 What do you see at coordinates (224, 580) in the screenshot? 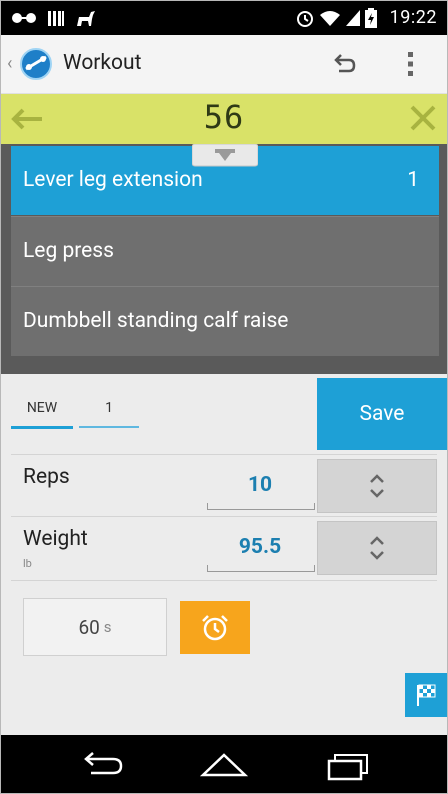
I see `divider` at bounding box center [224, 580].